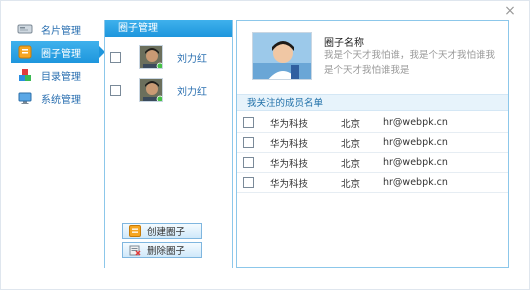  I want to click on sidebar-nav: 名片管理 圈子管理 目录管理 系统管理, so click(58, 64).